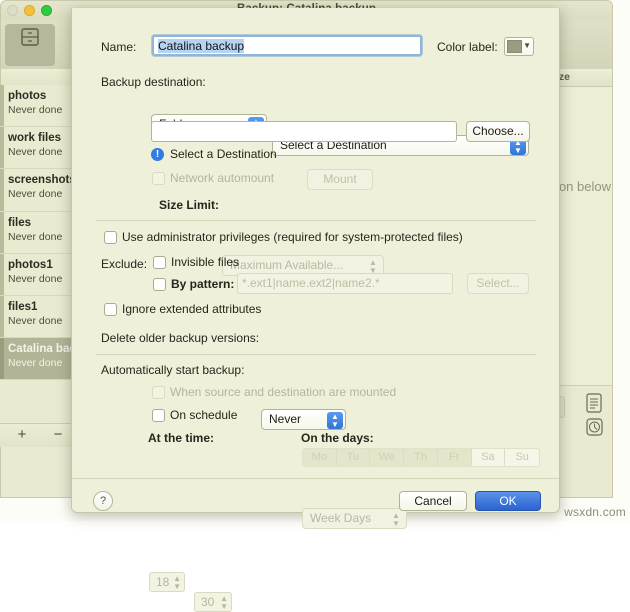  I want to click on hour-stepper: 18 ▲ ▼, so click(167, 582).